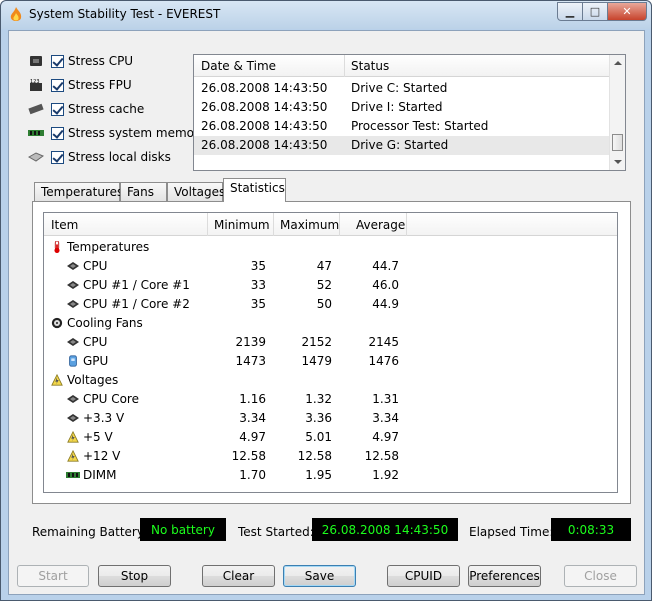 This screenshot has height=601, width=652. What do you see at coordinates (36, 133) in the screenshot?
I see `memory-module-icon` at bounding box center [36, 133].